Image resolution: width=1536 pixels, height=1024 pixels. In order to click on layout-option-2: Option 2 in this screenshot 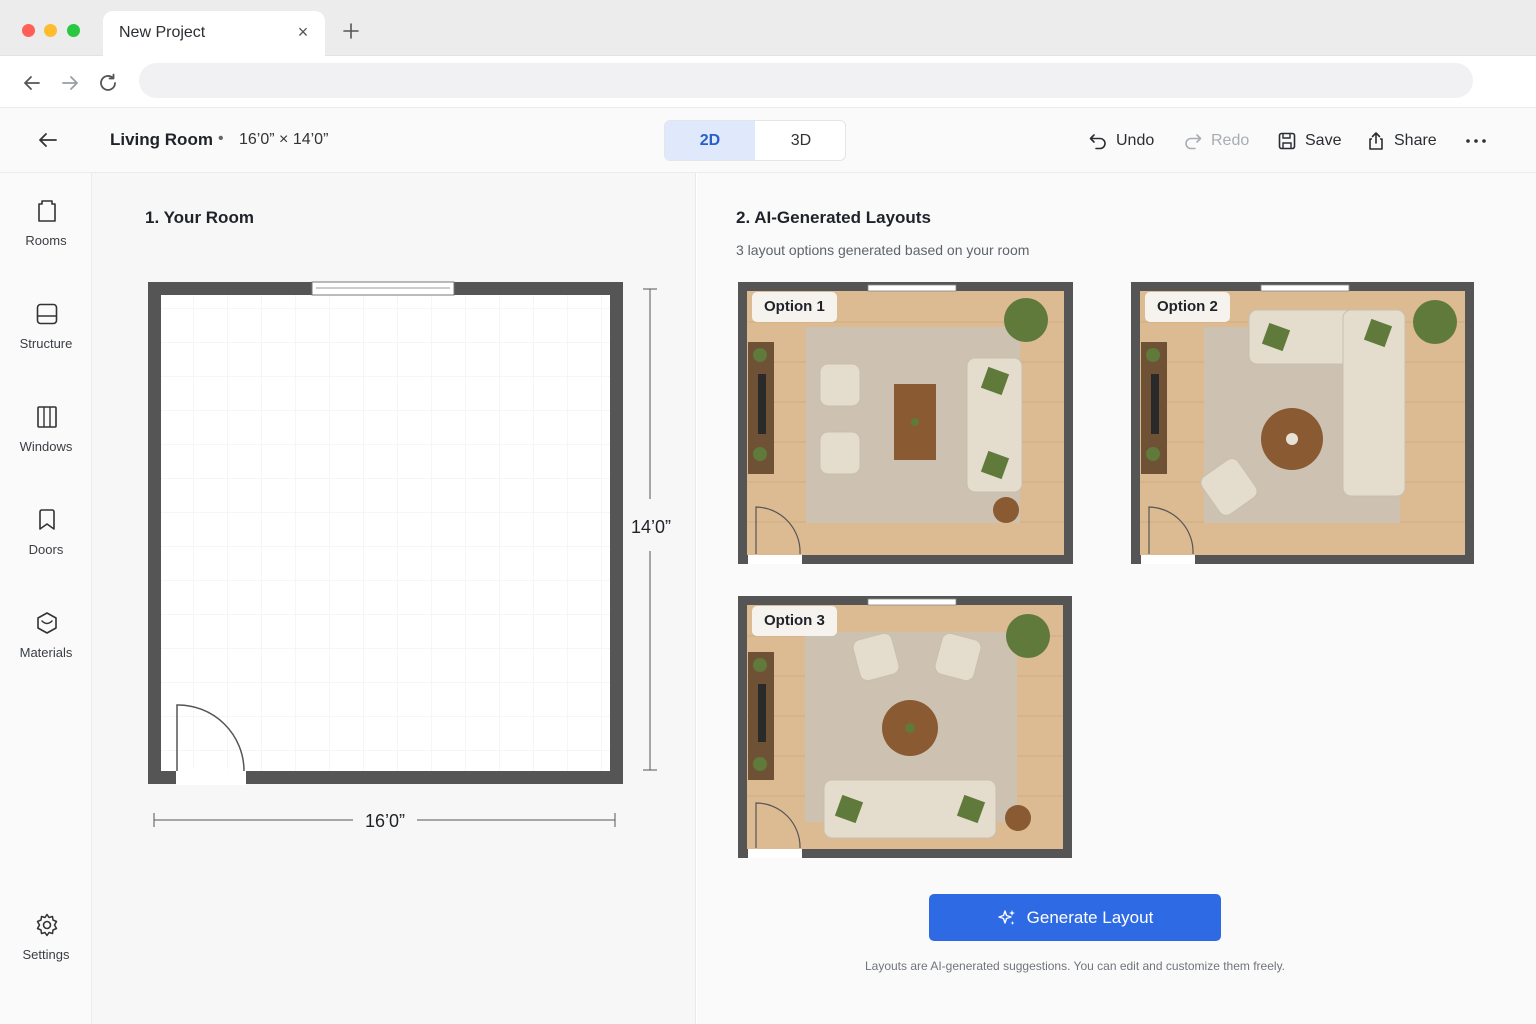, I will do `click(1302, 423)`.